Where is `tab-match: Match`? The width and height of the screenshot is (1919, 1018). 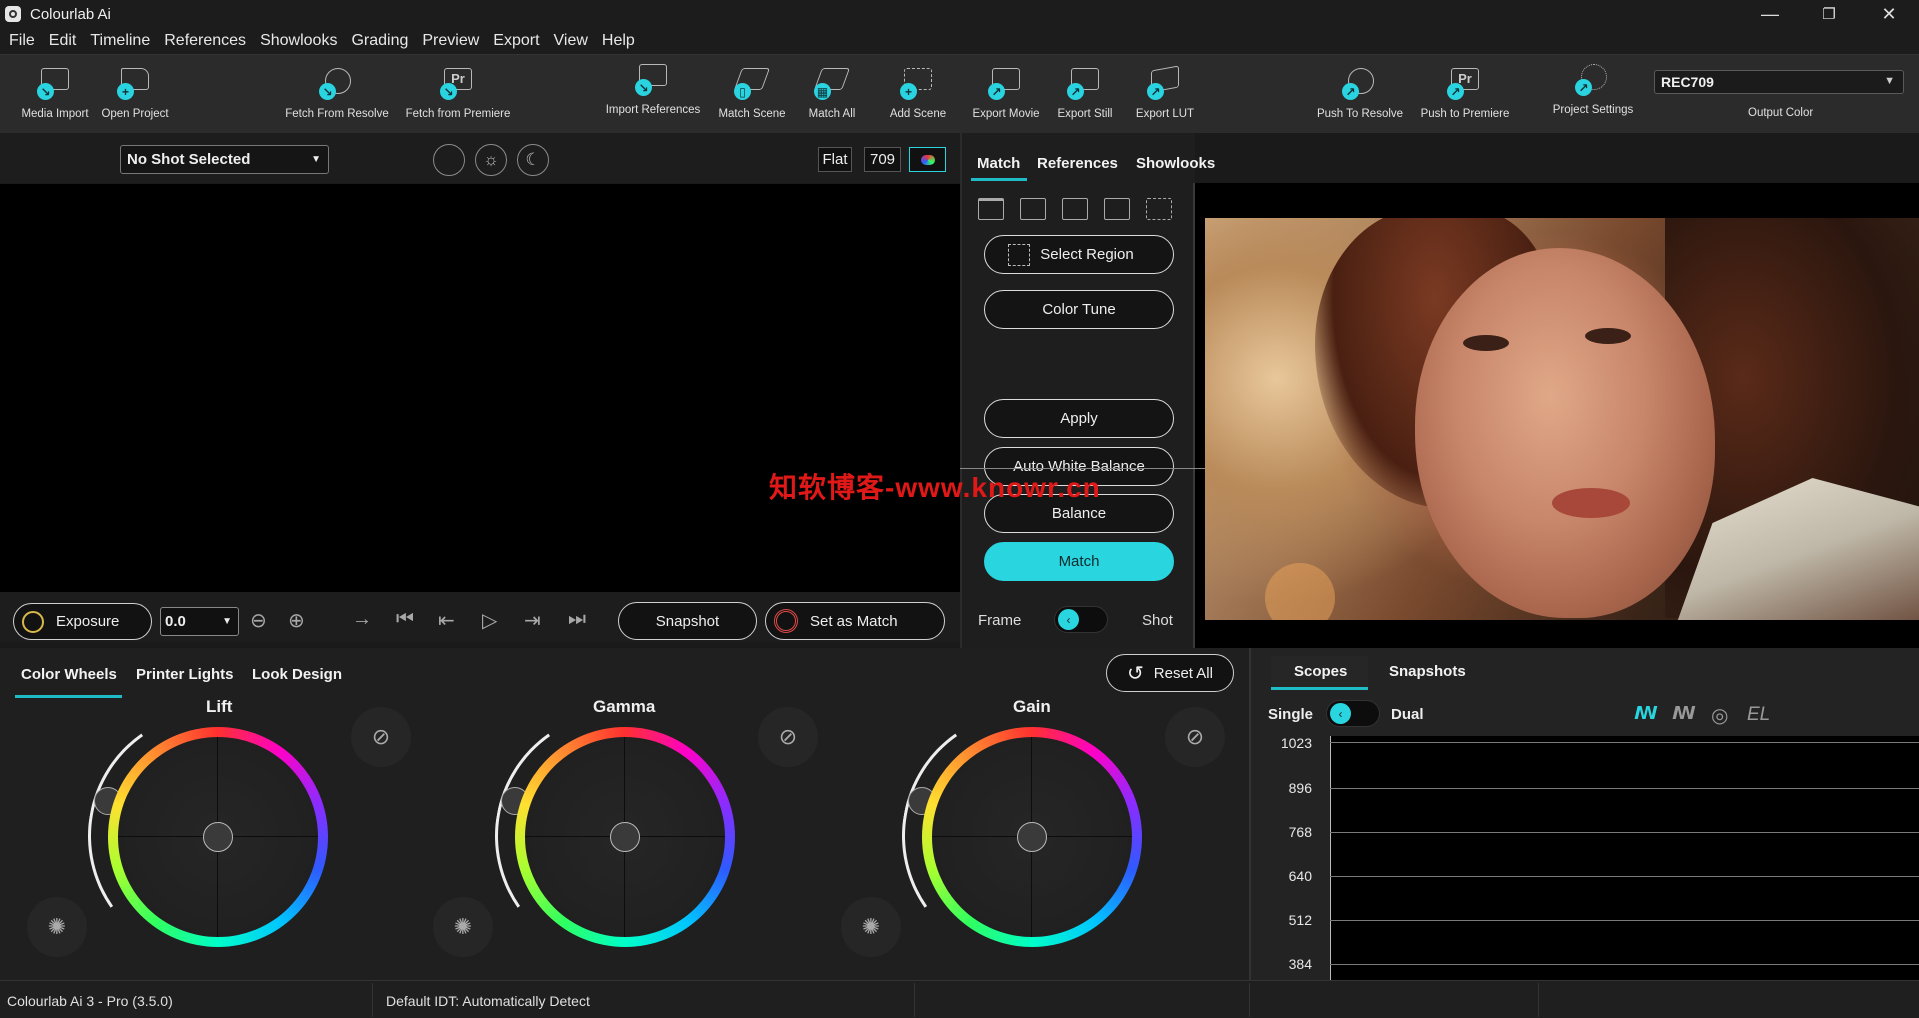 tab-match: Match is located at coordinates (998, 163).